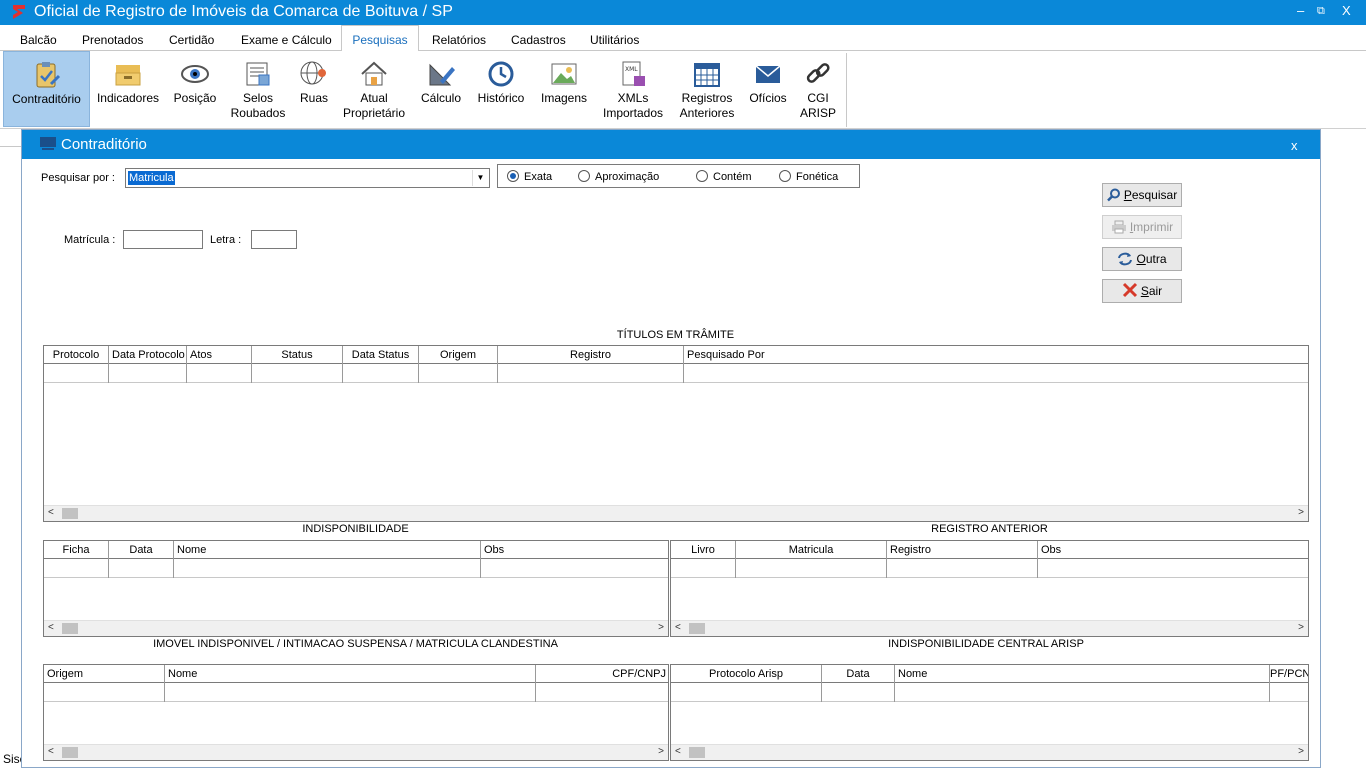 Image resolution: width=1366 pixels, height=768 pixels. I want to click on col-header: Atos, so click(219, 355).